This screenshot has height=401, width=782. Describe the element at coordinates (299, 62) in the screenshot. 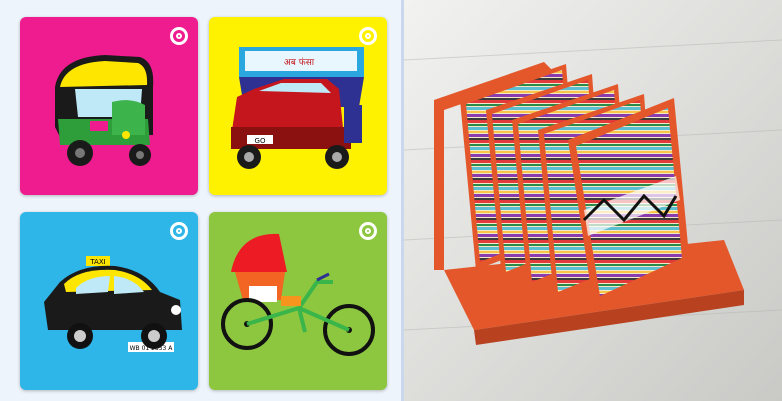

I see `truck-sign-text: अब फंसा` at that location.